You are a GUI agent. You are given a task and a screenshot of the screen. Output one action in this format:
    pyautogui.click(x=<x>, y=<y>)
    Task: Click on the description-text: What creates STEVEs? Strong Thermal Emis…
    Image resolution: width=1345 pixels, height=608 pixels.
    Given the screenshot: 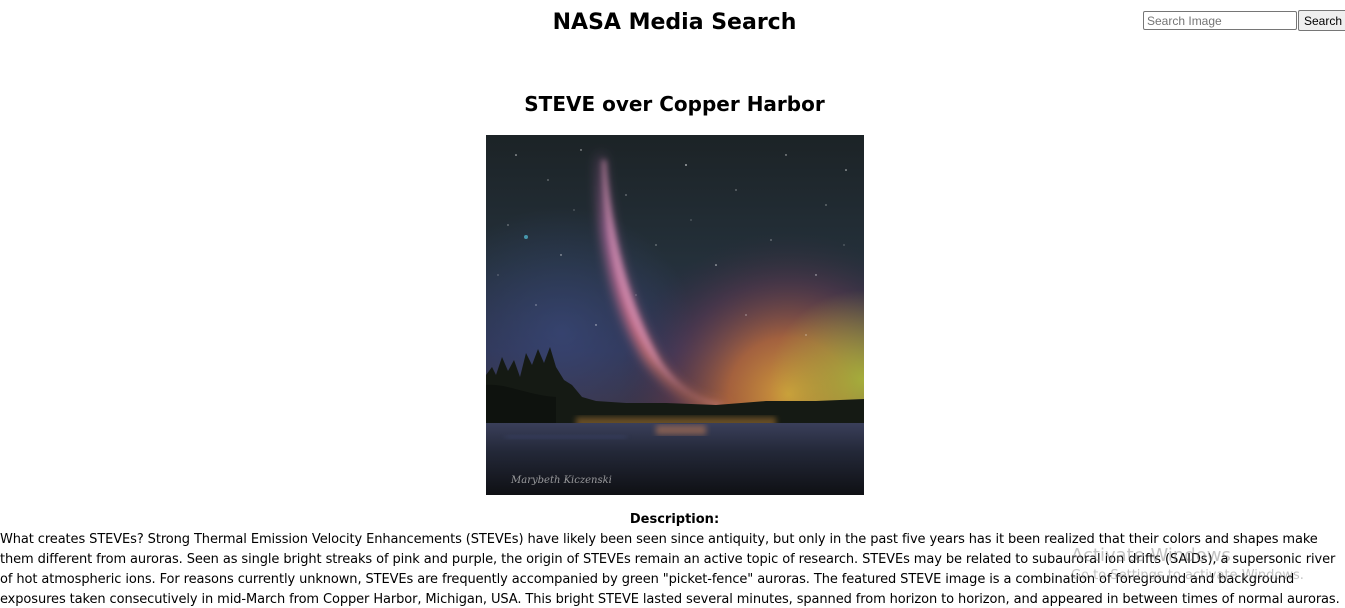 What is the action you would take?
    pyautogui.click(x=670, y=569)
    